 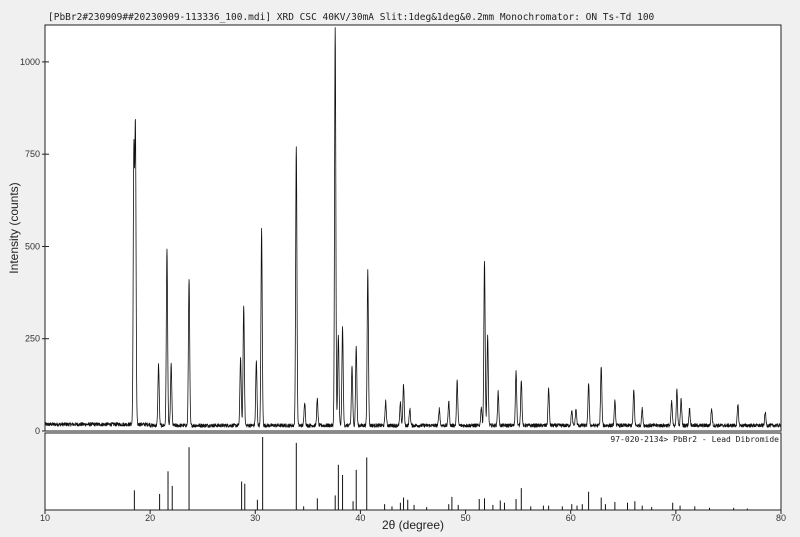 I want to click on x-tick-label: 80, so click(x=781, y=518).